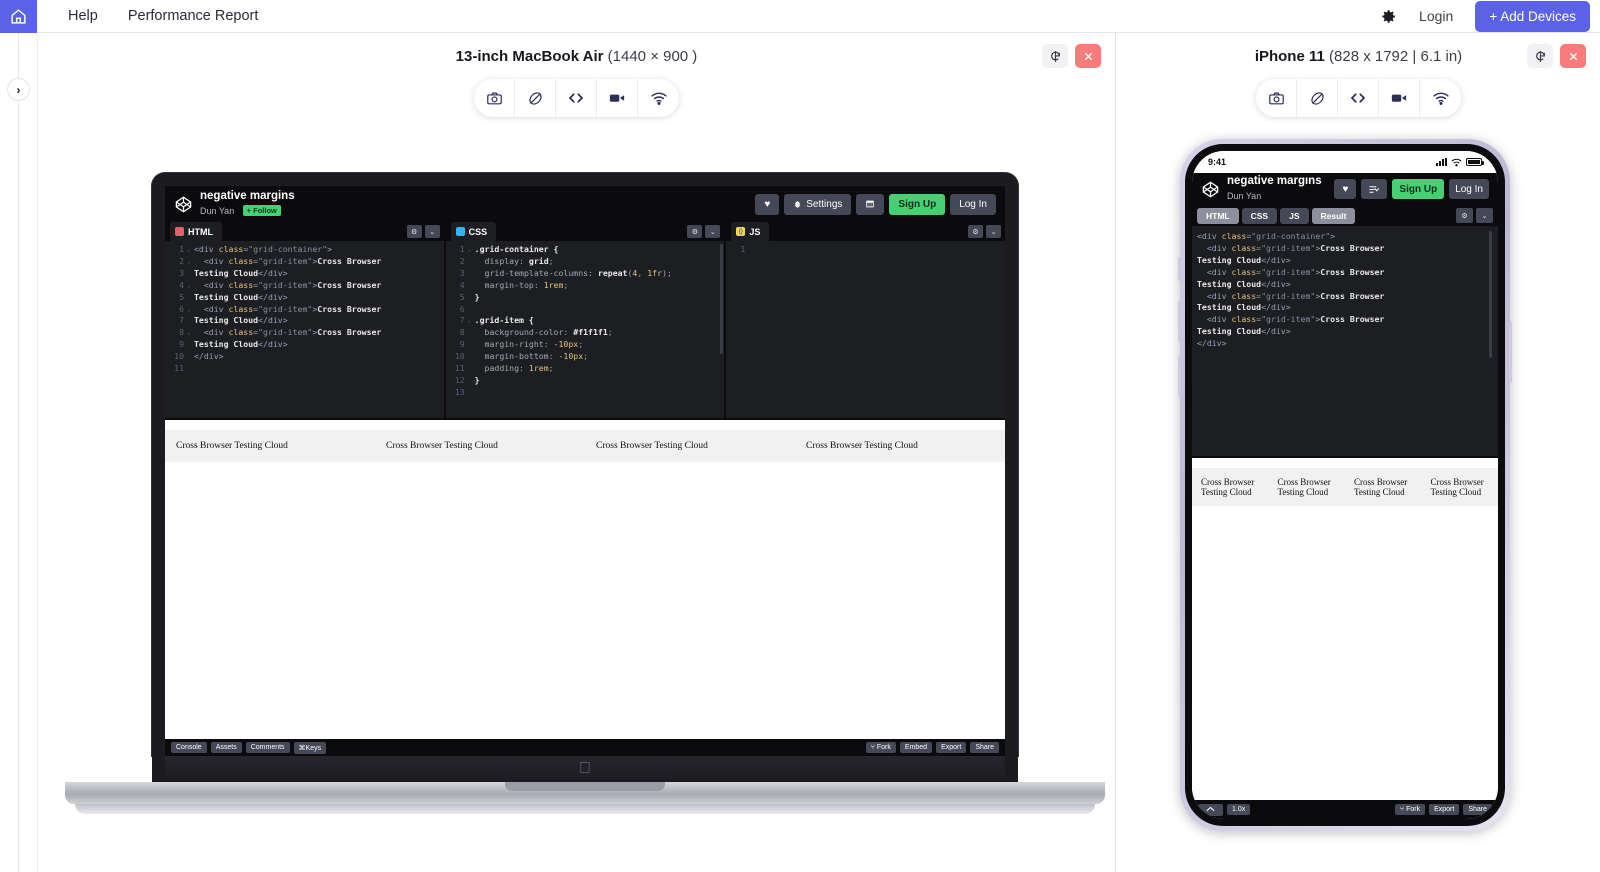 Image resolution: width=1600 pixels, height=872 pixels. Describe the element at coordinates (1573, 56) in the screenshot. I see `iphone-close-button` at that location.